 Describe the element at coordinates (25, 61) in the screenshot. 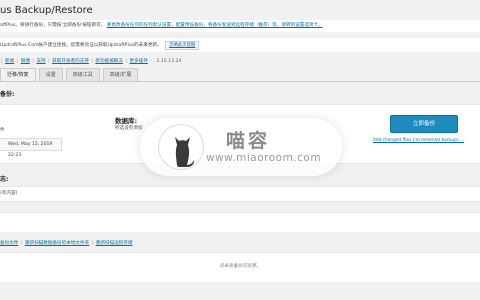

I see `link-weibo: 微博` at that location.